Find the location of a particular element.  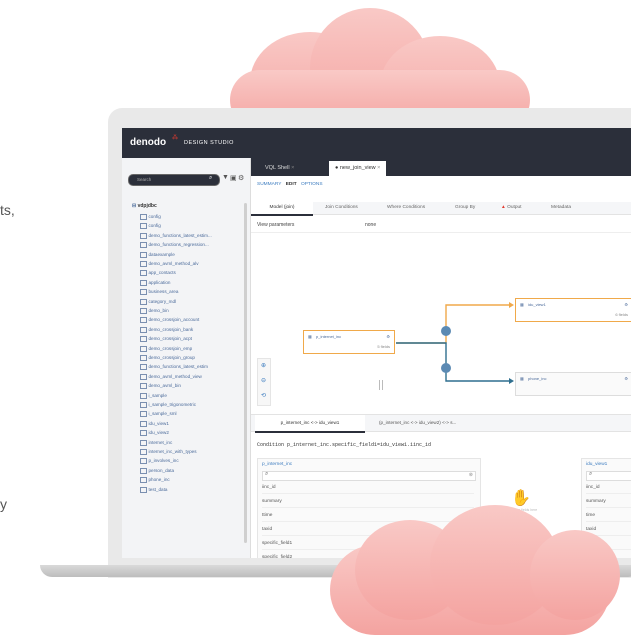

left-panel-title: p_internet_inc is located at coordinates (277, 464).